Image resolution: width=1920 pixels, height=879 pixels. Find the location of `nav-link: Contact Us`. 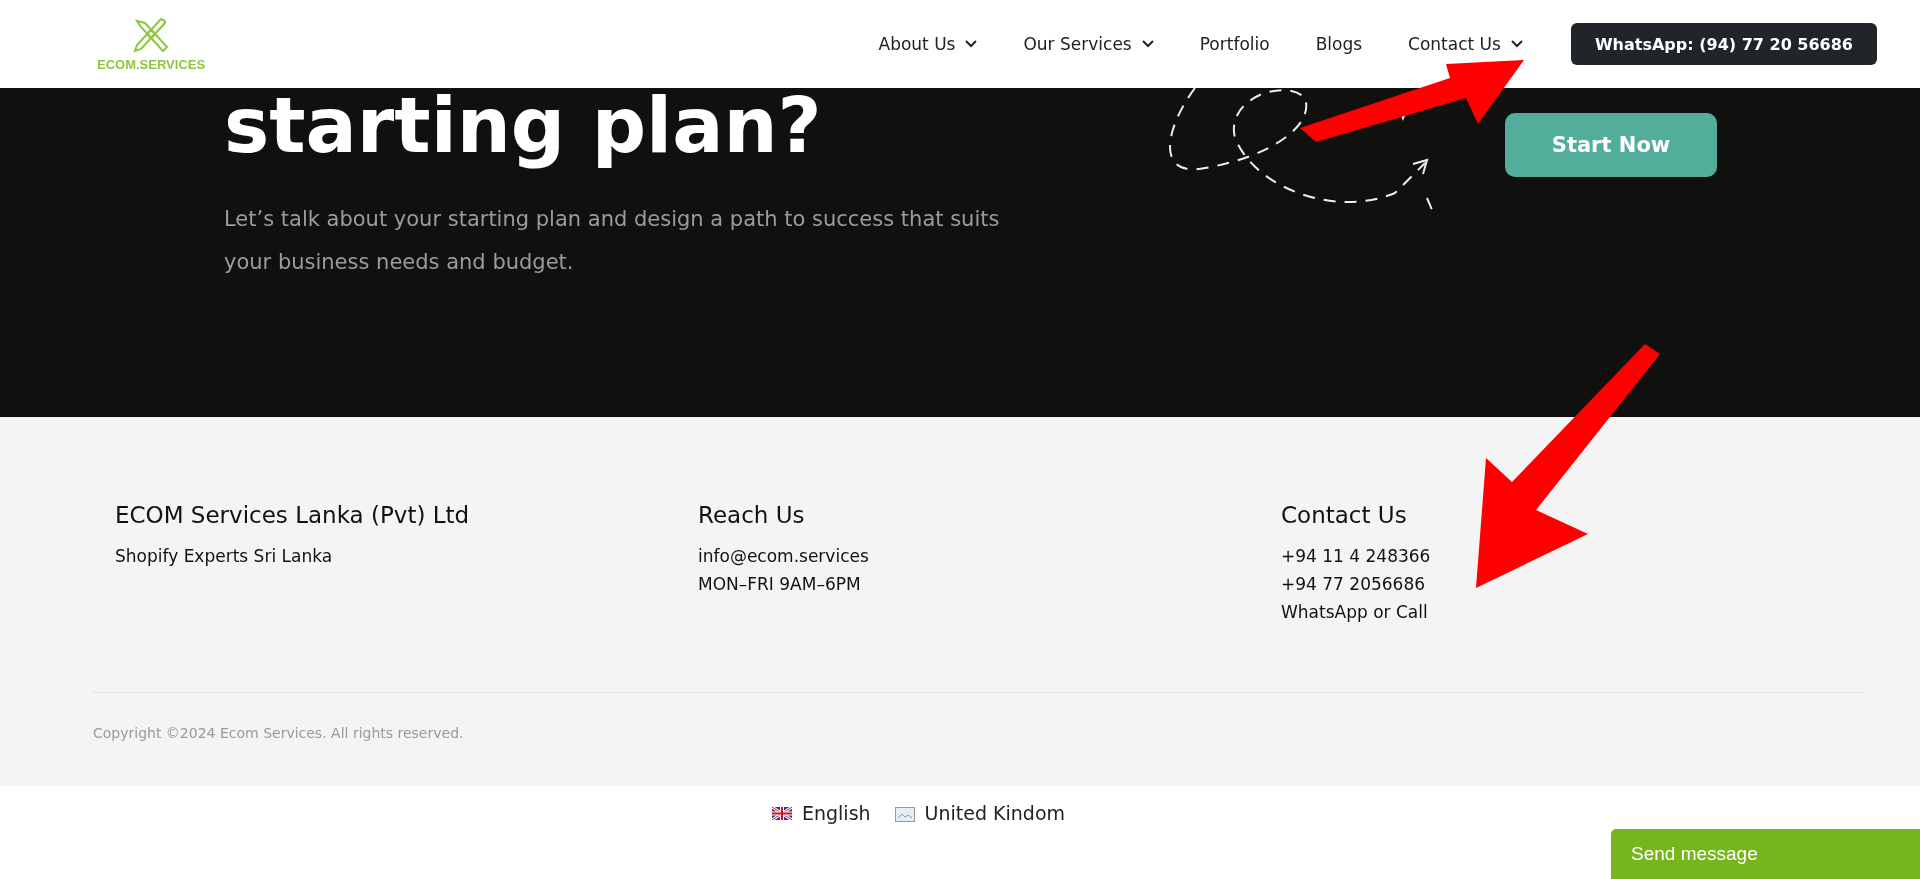

nav-link: Contact Us is located at coordinates (1465, 44).